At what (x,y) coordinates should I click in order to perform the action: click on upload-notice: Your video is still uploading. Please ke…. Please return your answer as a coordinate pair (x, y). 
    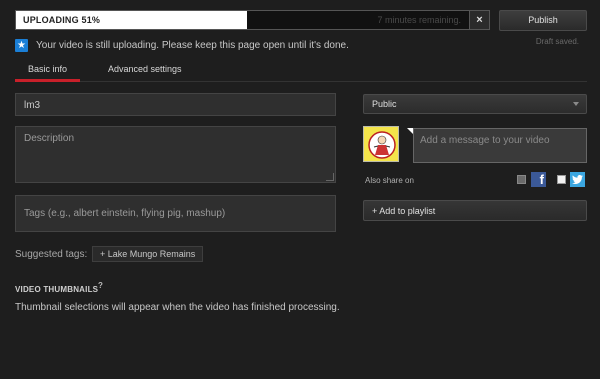
    Looking at the image, I should click on (192, 45).